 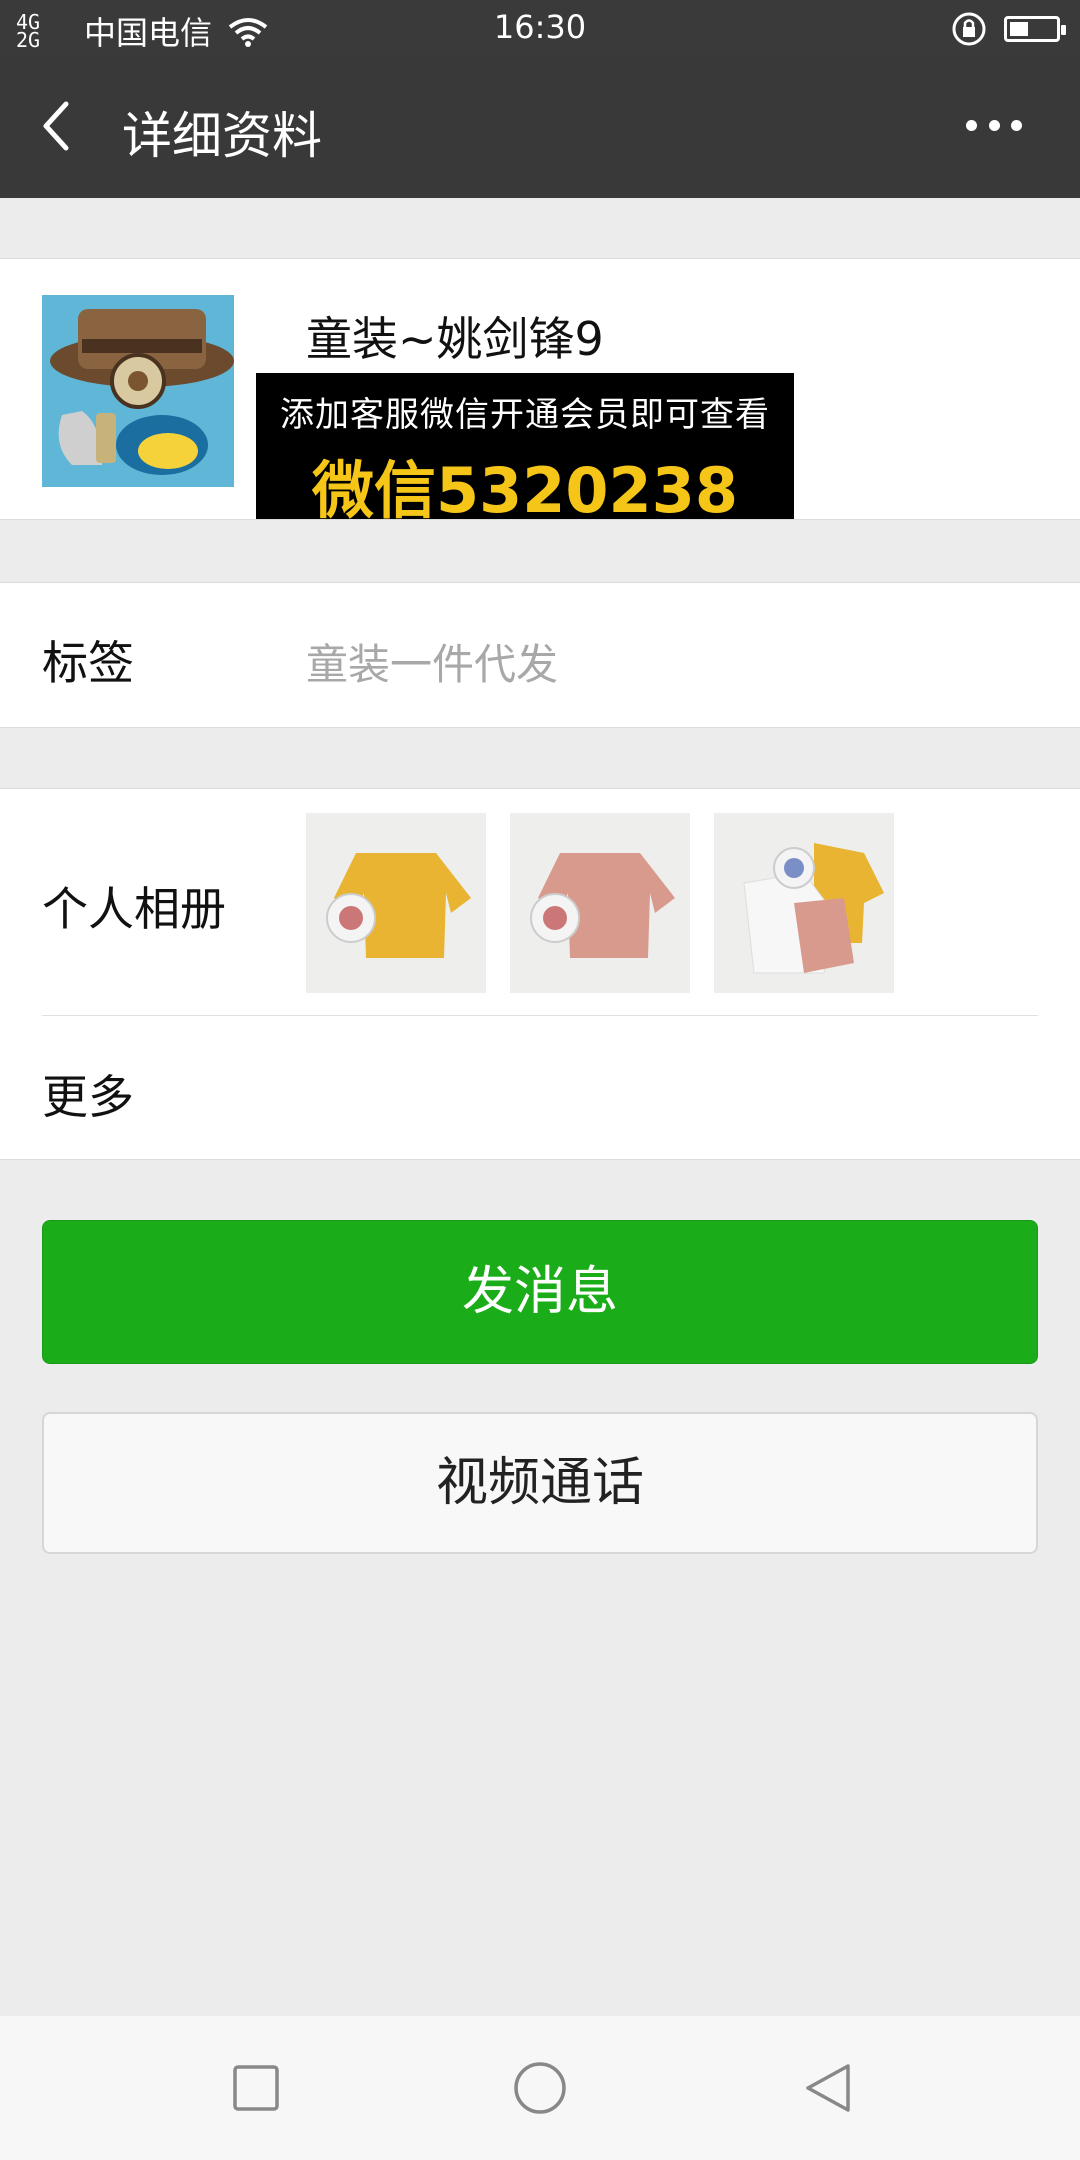 What do you see at coordinates (828, 2088) in the screenshot?
I see `back-nav-icon` at bounding box center [828, 2088].